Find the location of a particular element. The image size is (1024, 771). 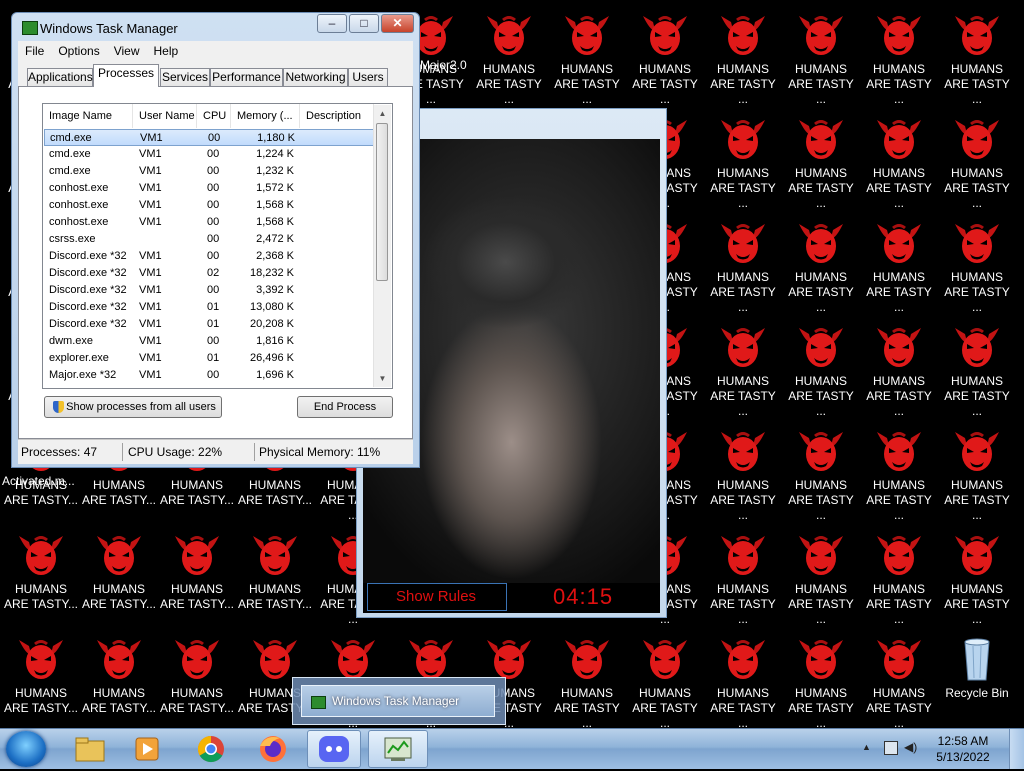

column-cpu: CPU is located at coordinates (214, 116).